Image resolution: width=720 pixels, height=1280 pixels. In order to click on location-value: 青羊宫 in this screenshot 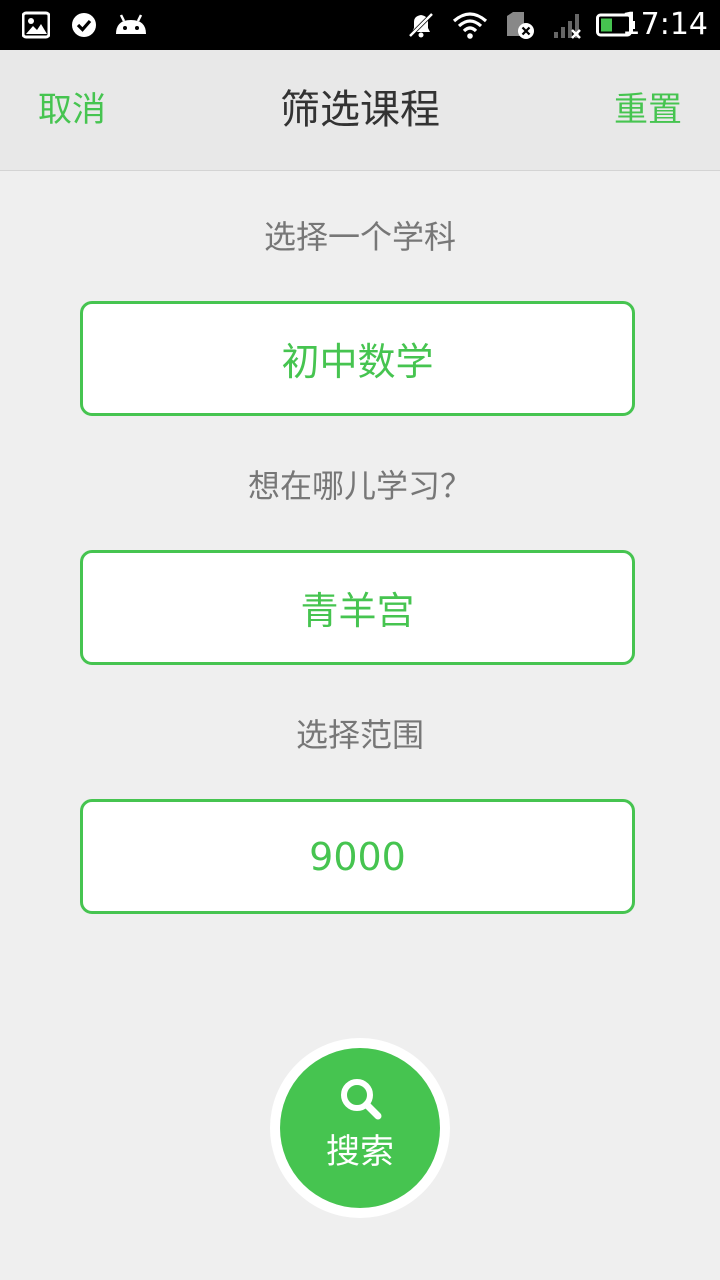, I will do `click(357, 611)`.